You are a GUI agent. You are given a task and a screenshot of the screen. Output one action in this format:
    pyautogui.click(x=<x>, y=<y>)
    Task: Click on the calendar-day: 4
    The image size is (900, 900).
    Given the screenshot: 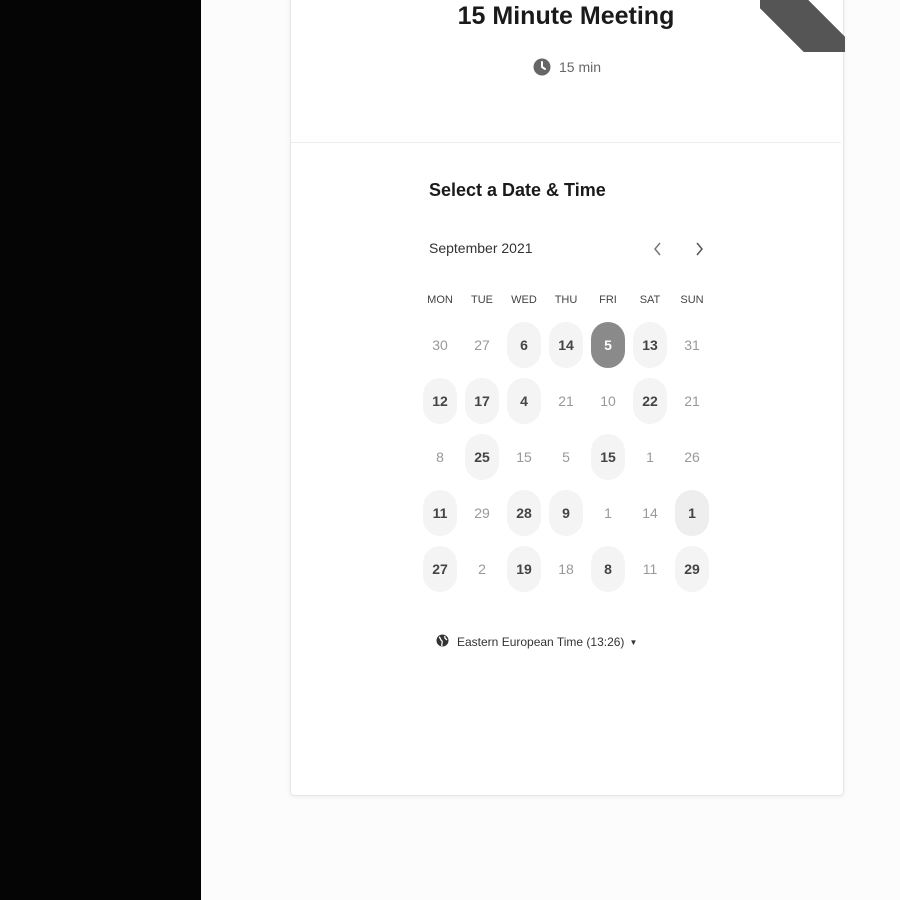 What is the action you would take?
    pyautogui.click(x=524, y=401)
    